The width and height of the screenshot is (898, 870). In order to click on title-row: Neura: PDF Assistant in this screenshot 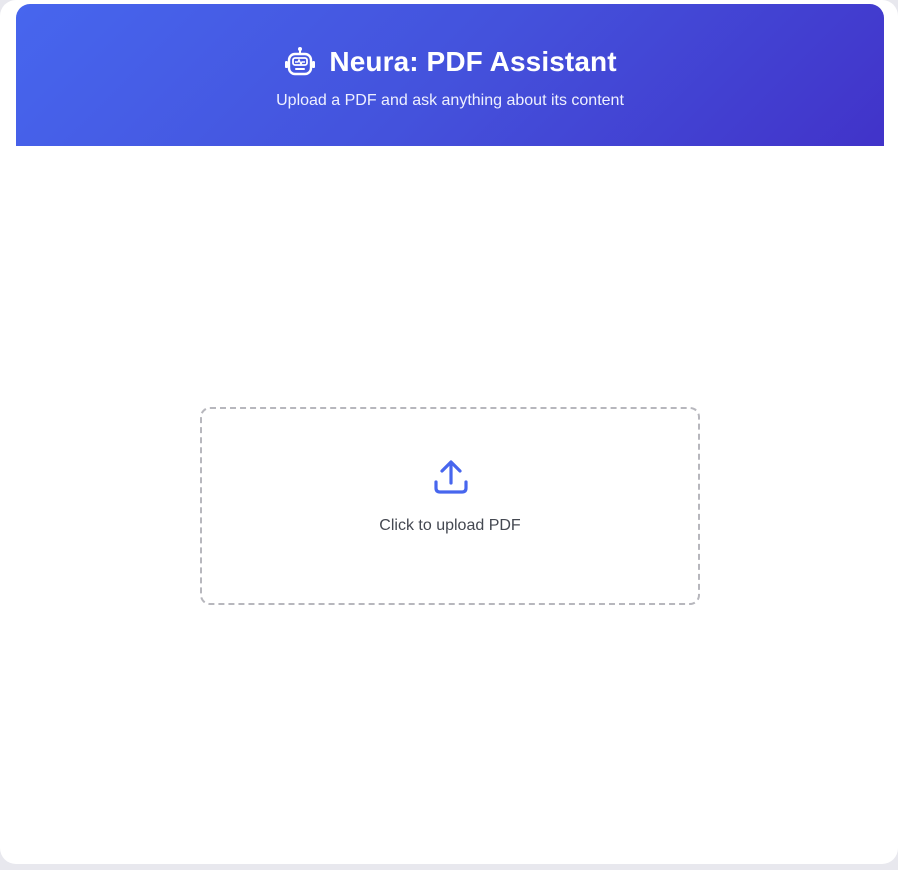, I will do `click(450, 62)`.